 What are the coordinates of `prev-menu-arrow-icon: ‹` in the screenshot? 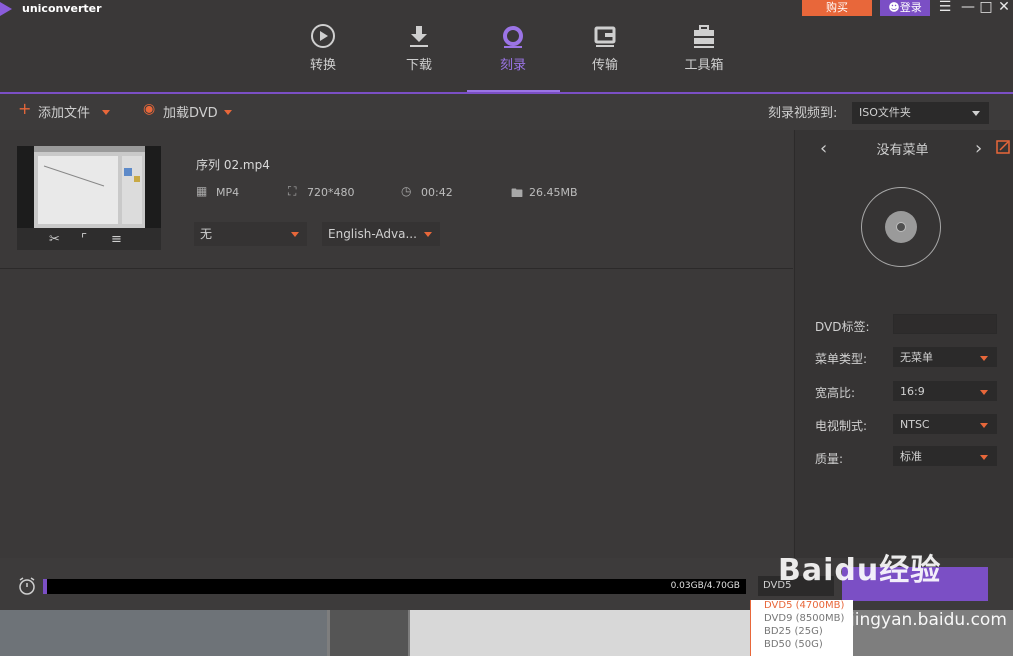 It's located at (823, 148).